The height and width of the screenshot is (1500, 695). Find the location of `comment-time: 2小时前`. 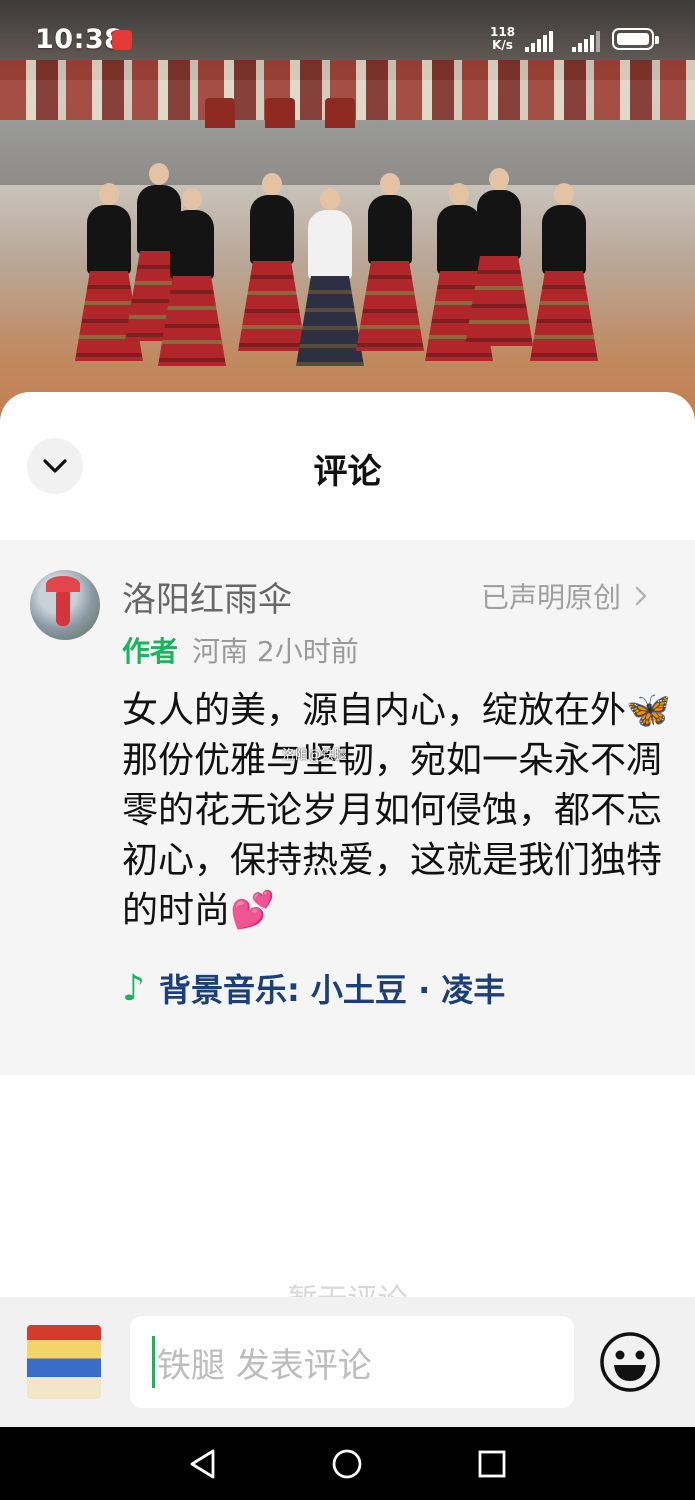

comment-time: 2小时前 is located at coordinates (307, 651).